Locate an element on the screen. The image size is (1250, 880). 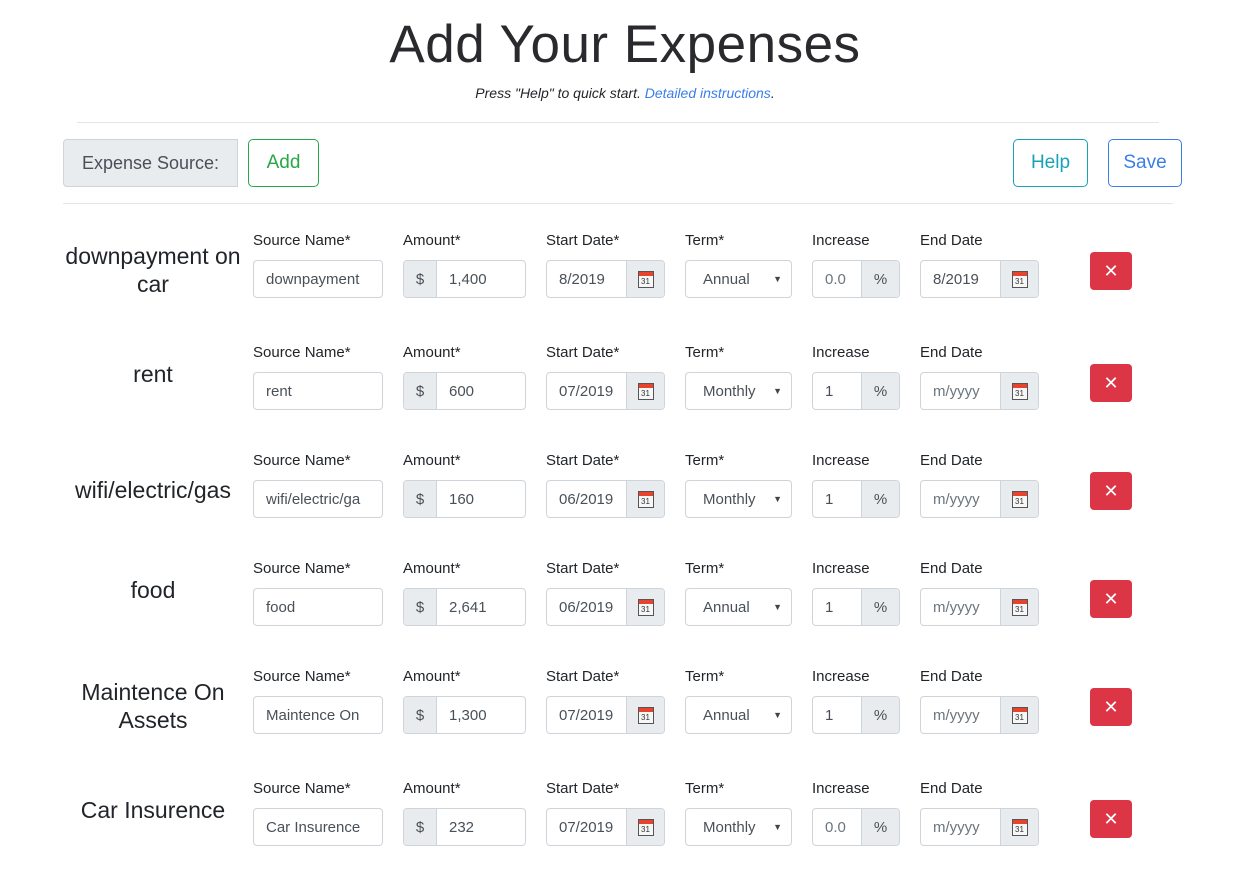
help-button: Help is located at coordinates (1050, 163).